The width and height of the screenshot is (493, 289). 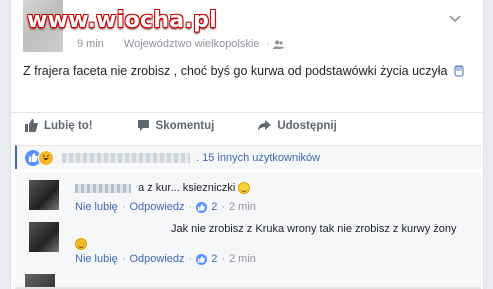 What do you see at coordinates (90, 44) in the screenshot?
I see `post-timestamp: 9 min` at bounding box center [90, 44].